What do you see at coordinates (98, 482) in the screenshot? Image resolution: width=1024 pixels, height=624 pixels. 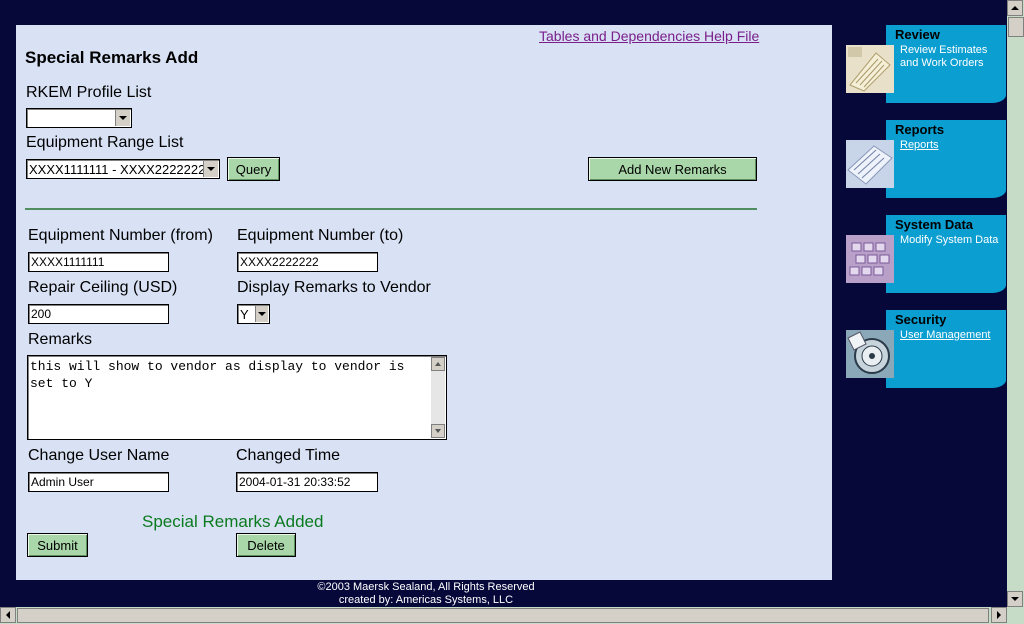 I see `change-user-input: Admin User` at bounding box center [98, 482].